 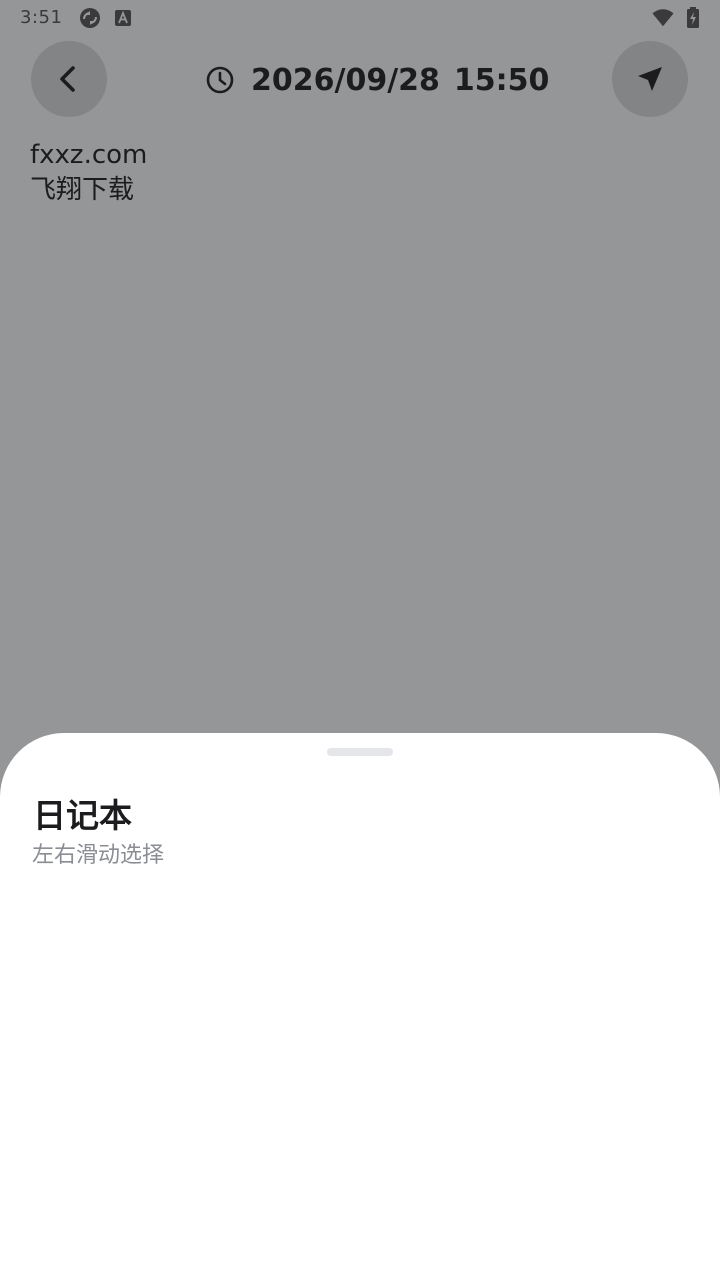 I want to click on send-icon, so click(x=650, y=79).